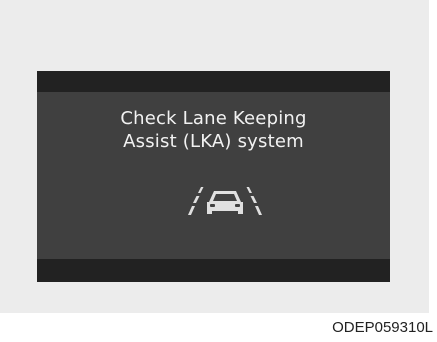 The height and width of the screenshot is (342, 437). Describe the element at coordinates (213, 270) in the screenshot. I see `display-bottom-bar` at that location.